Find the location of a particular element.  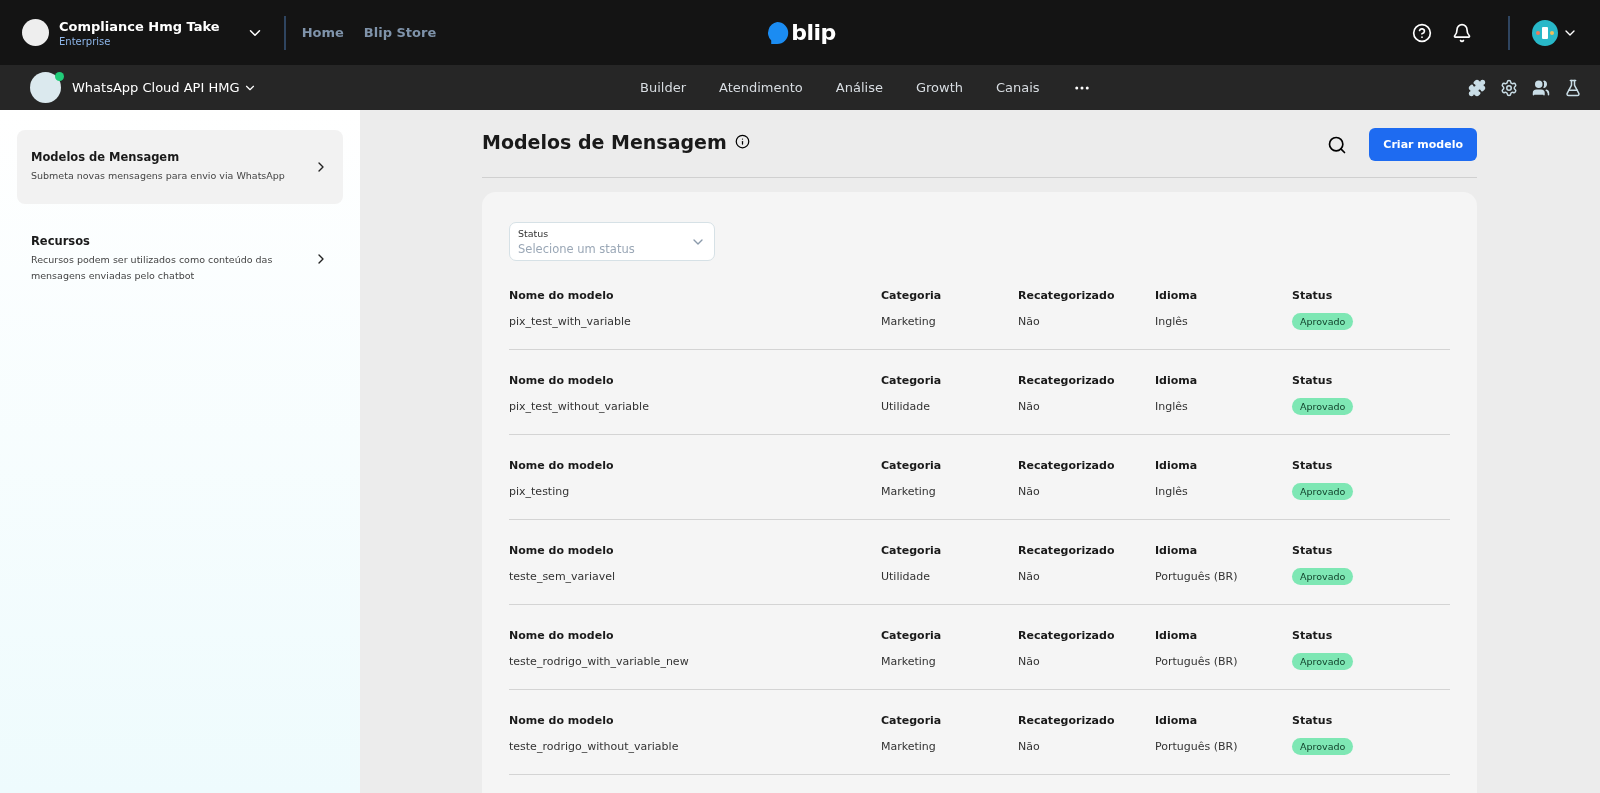

sidebar-item-description: Recursos podem ser utilizados como conteúdo das mensagens enviadas pelo chatbot is located at coordinates (152, 268).